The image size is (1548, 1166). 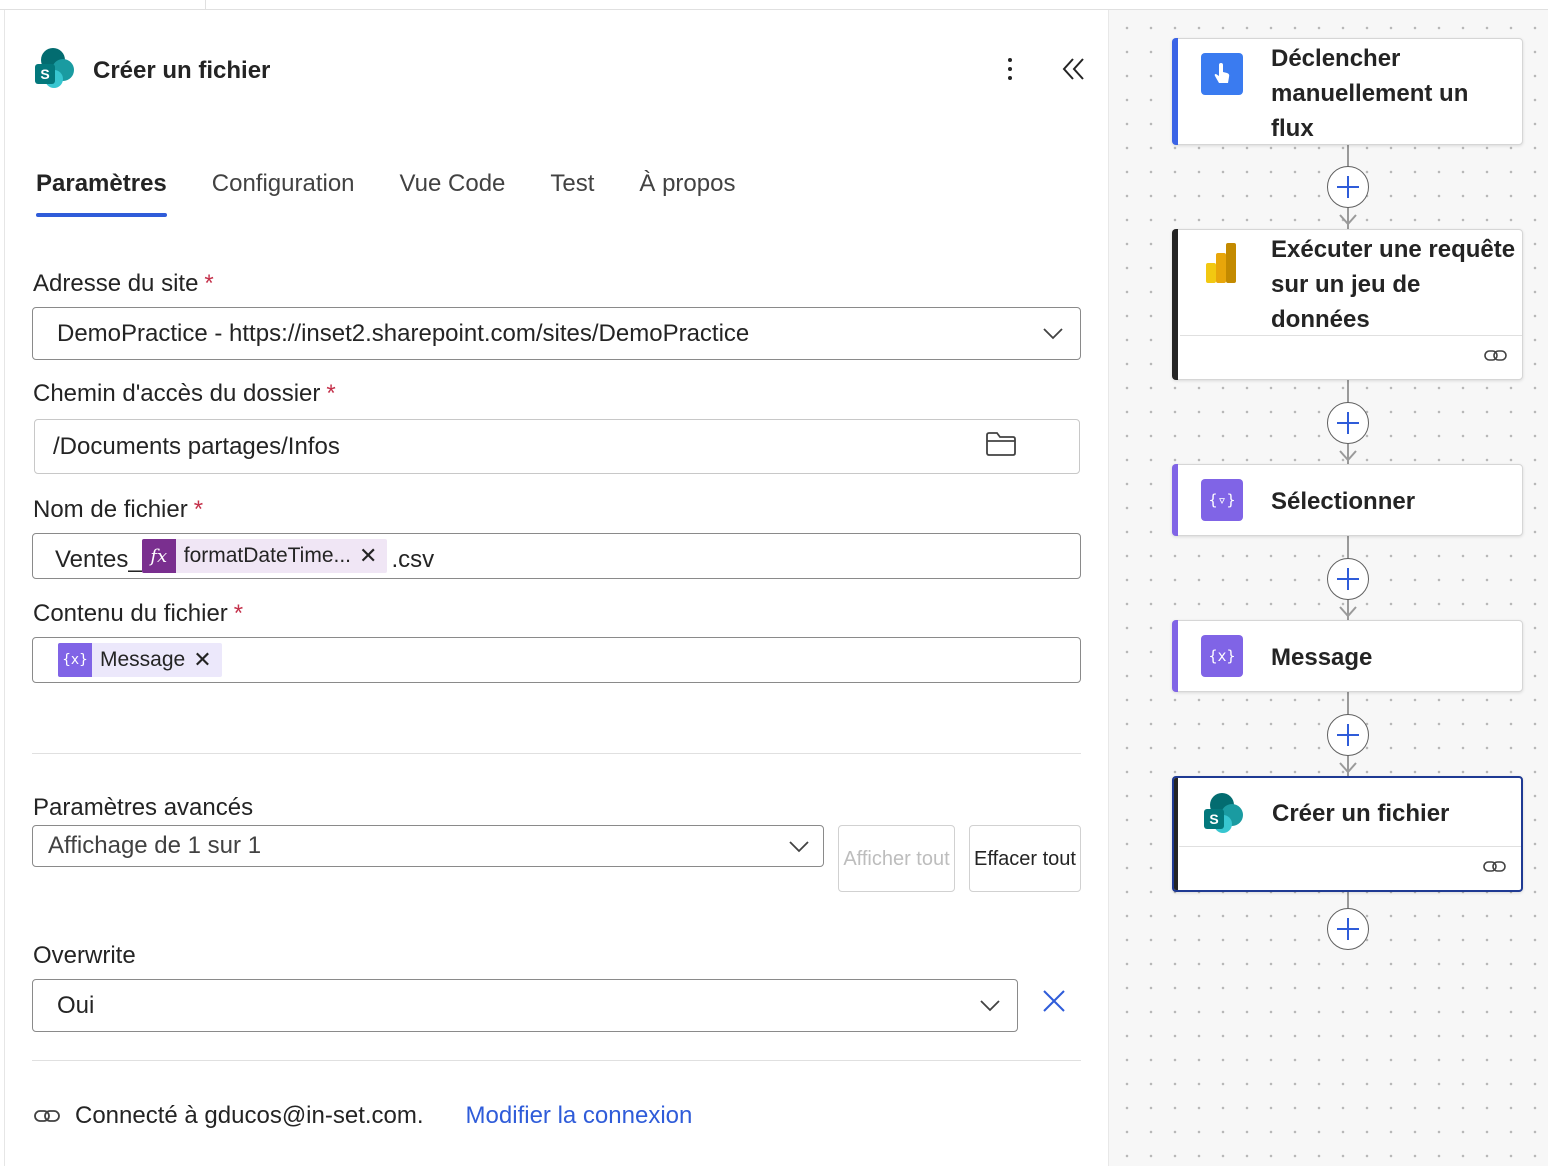 I want to click on format-datetime-token: fx formatDateTime... ✕, so click(x=264, y=556).